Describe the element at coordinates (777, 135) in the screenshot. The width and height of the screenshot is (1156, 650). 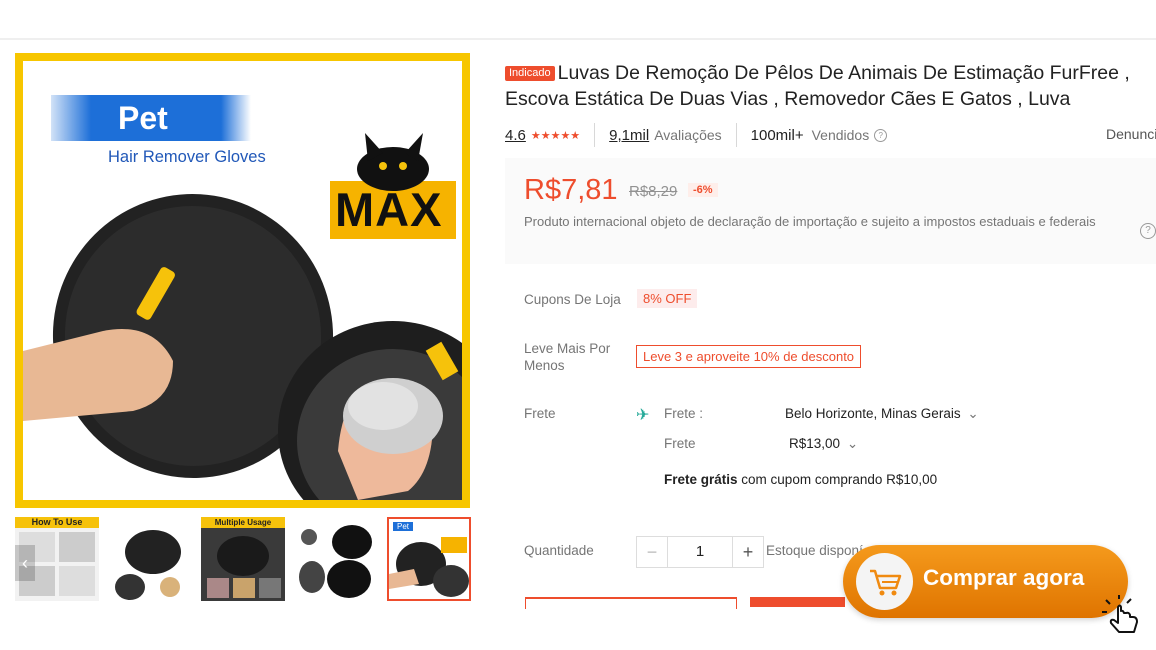
I see `sold-count: 100mil+` at that location.